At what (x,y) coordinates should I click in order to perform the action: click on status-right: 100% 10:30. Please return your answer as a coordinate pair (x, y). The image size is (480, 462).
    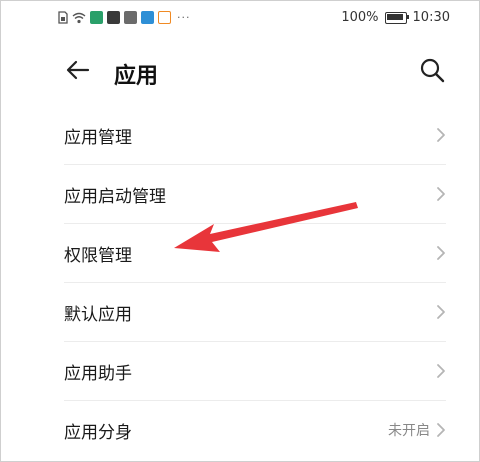
    Looking at the image, I should click on (395, 17).